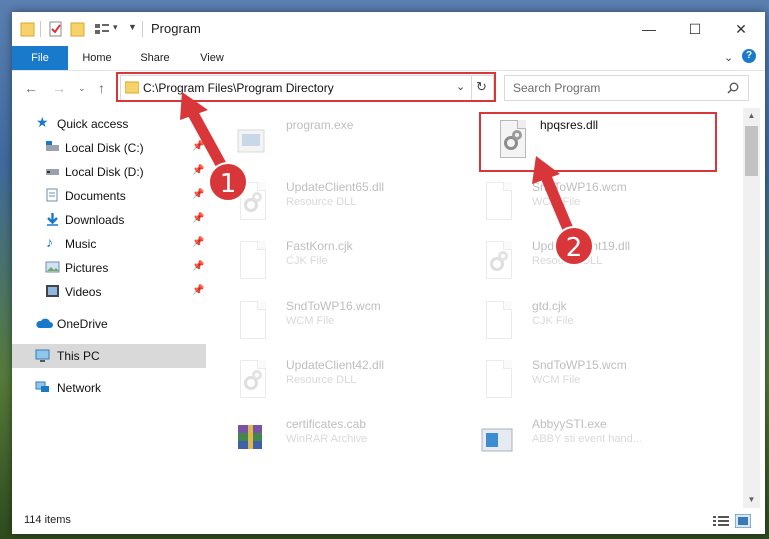 The width and height of the screenshot is (769, 539). What do you see at coordinates (228, 182) in the screenshot?
I see `step-badge-1: 1` at bounding box center [228, 182].